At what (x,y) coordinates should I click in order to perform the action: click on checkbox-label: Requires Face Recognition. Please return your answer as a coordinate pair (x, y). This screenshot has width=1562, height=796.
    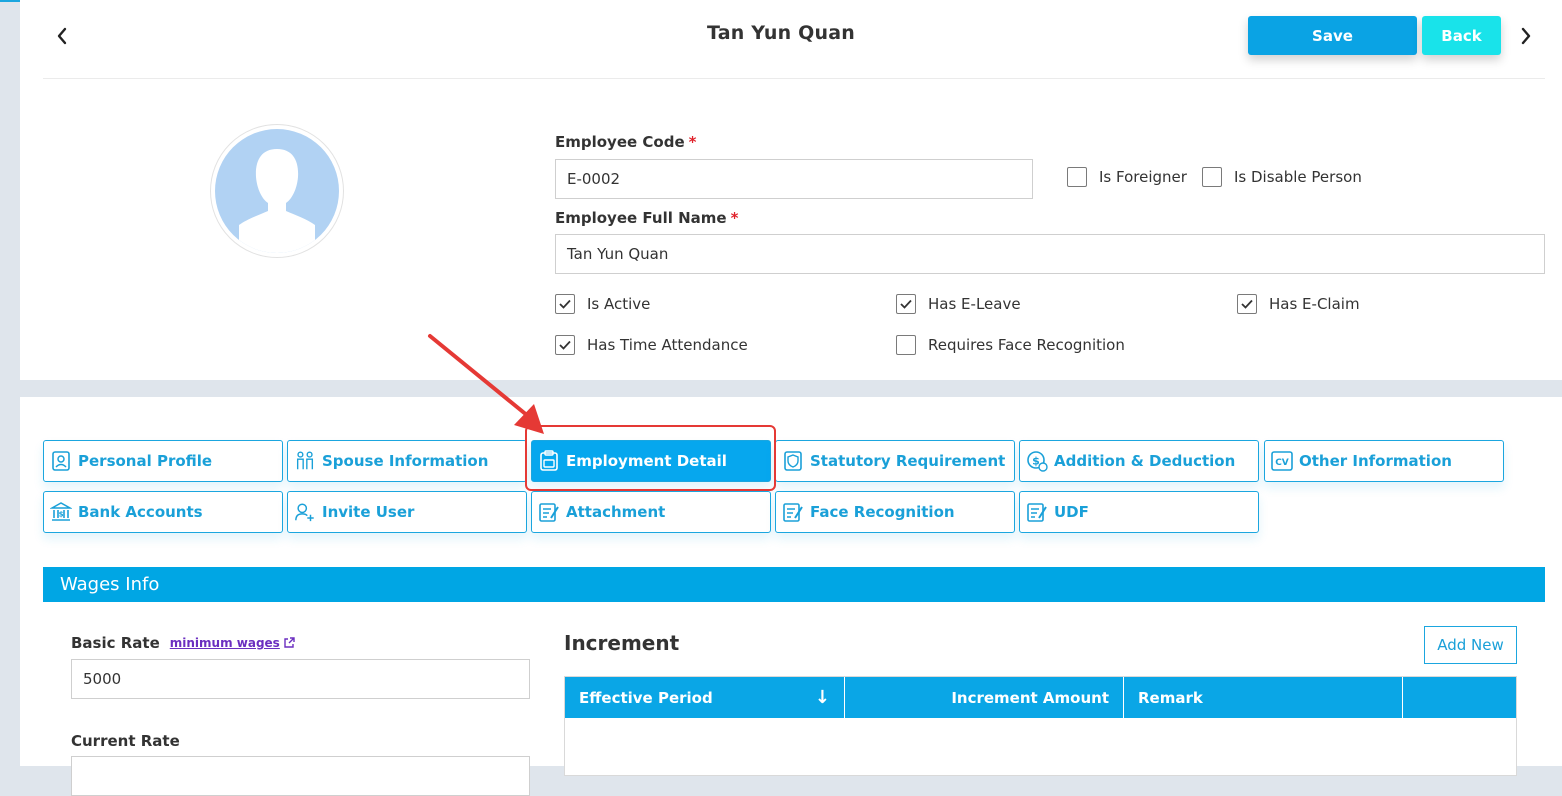
    Looking at the image, I should click on (1026, 345).